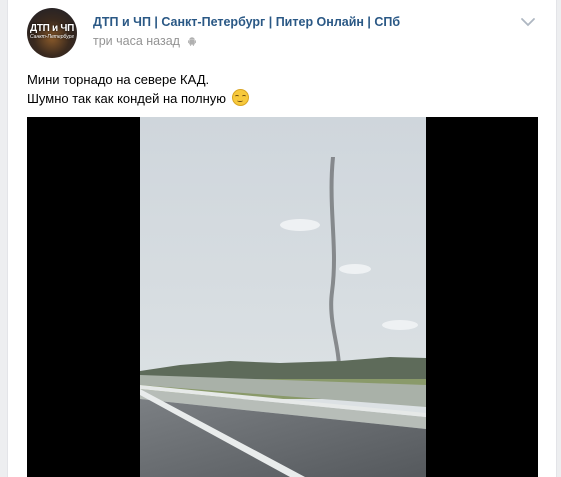 The width and height of the screenshot is (561, 477). Describe the element at coordinates (136, 41) in the screenshot. I see `post-time-text: три часа назад` at that location.